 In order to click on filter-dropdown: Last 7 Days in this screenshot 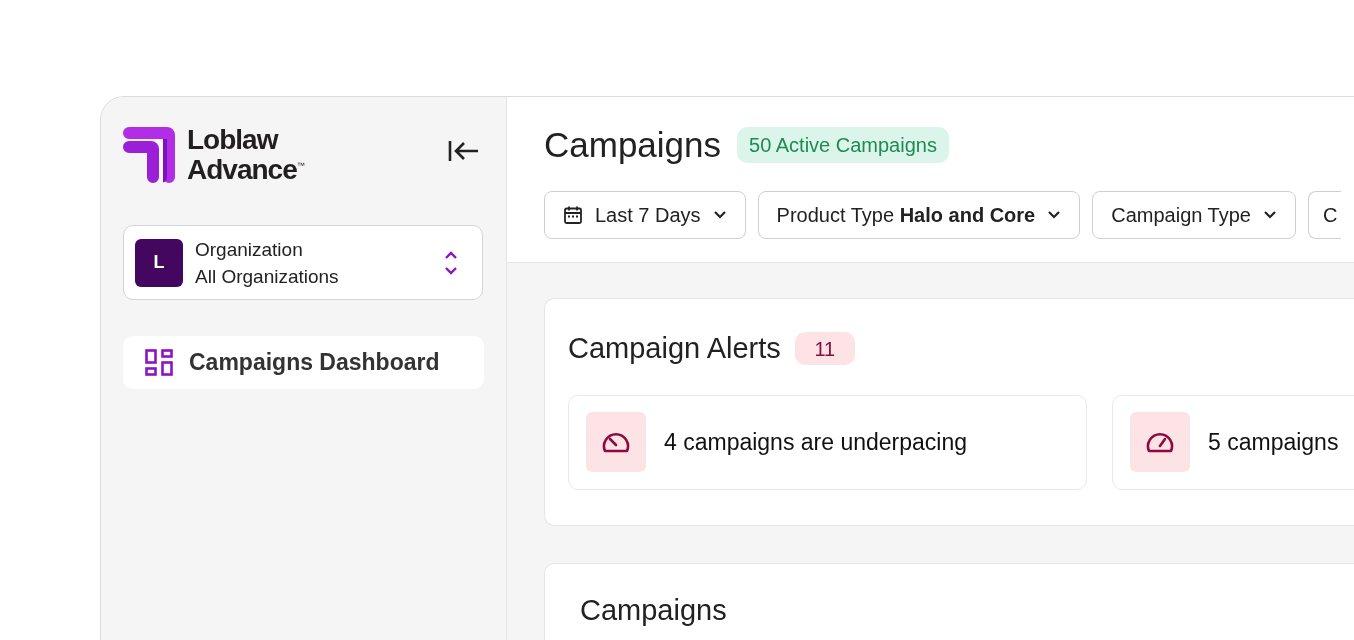, I will do `click(645, 215)`.